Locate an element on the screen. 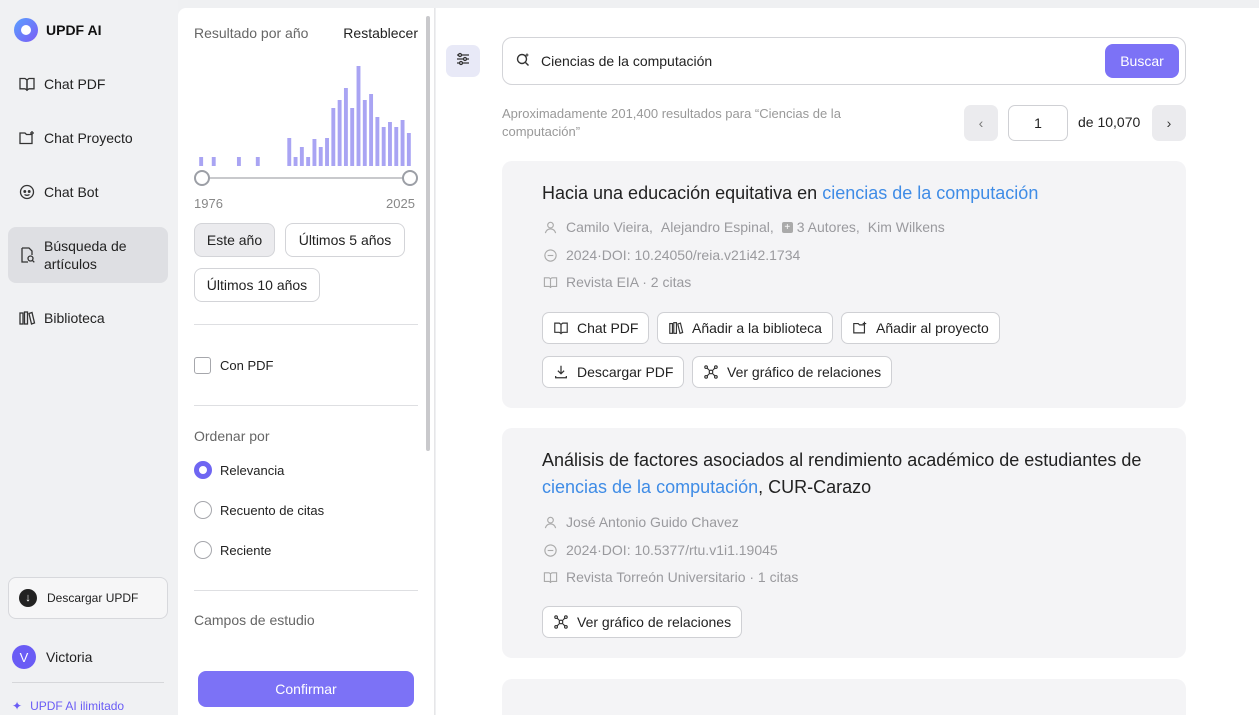  sidebar-item-label: Chat Proyecto is located at coordinates (88, 138).